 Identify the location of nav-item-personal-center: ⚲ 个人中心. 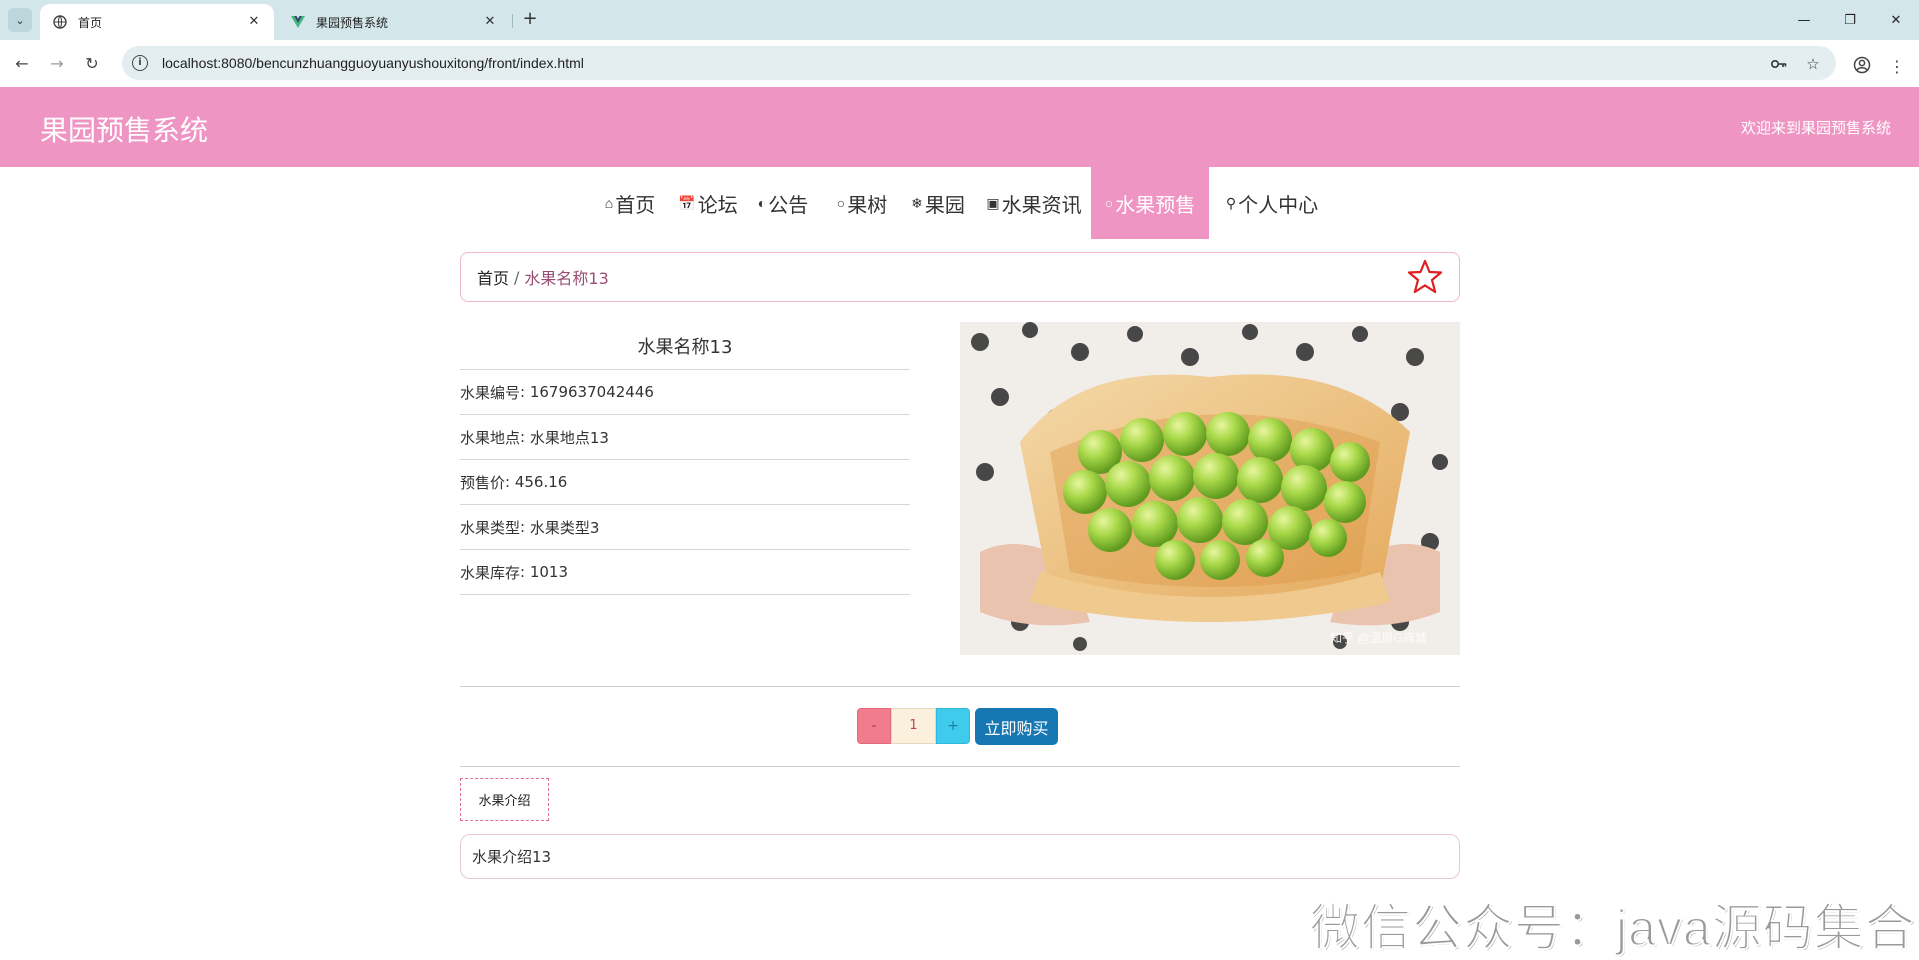
(1272, 203).